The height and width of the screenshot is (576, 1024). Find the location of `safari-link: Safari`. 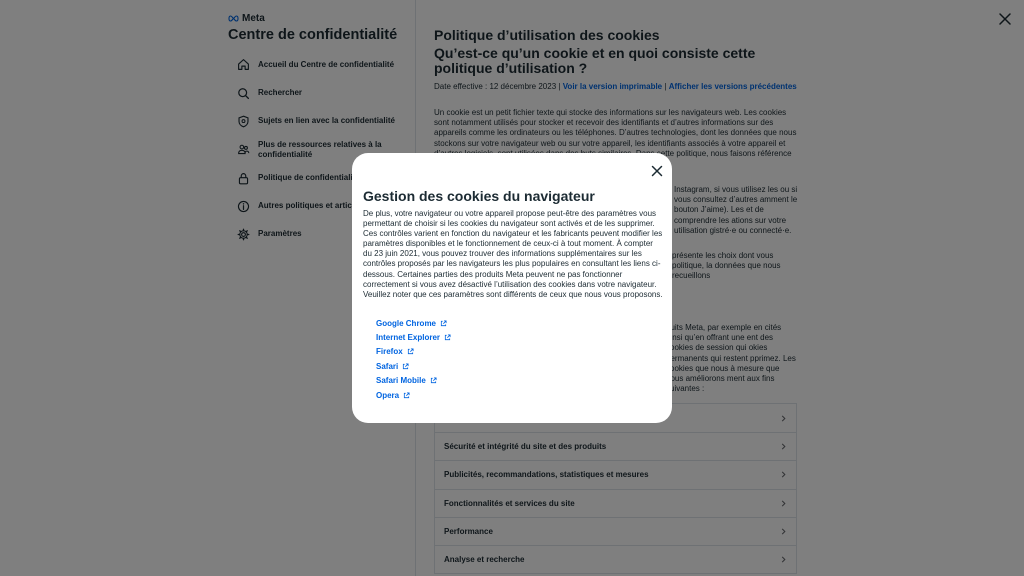

safari-link: Safari is located at coordinates (387, 366).